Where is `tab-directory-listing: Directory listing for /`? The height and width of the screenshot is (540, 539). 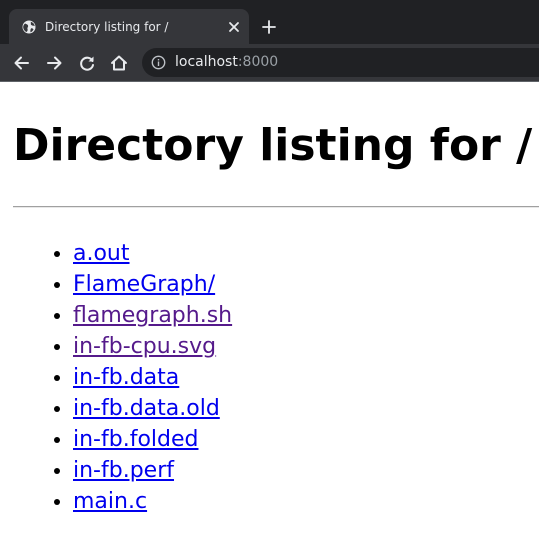 tab-directory-listing: Directory listing for / is located at coordinates (129, 26).